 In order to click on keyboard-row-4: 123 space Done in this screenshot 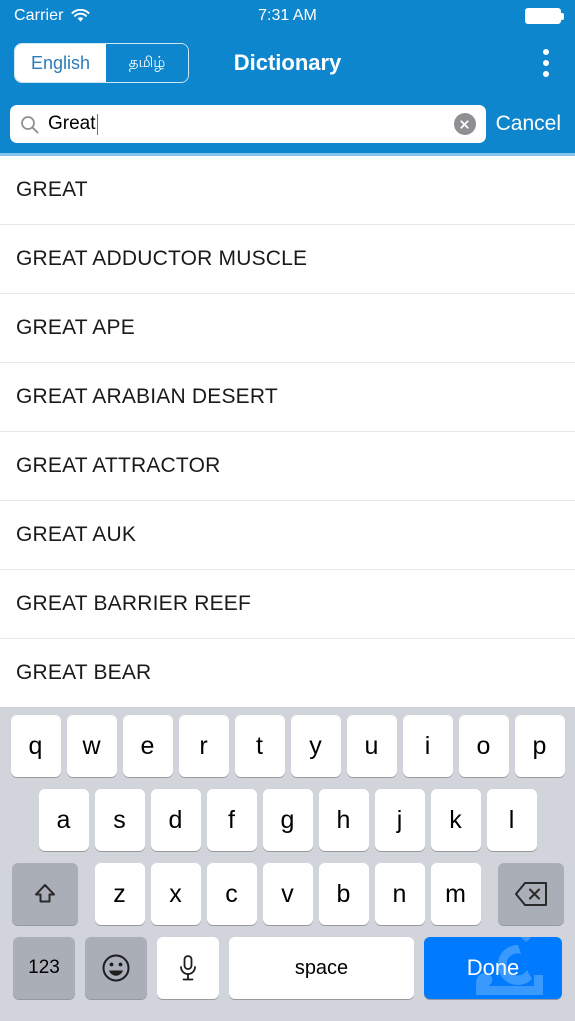, I will do `click(287, 968)`.